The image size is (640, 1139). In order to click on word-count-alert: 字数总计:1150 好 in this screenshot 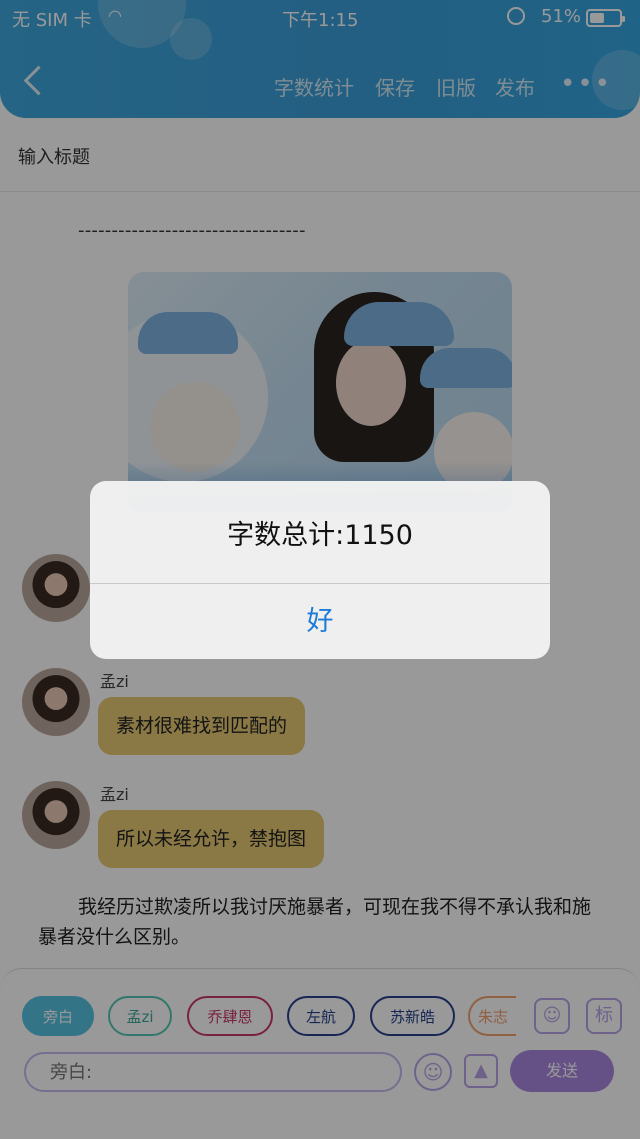, I will do `click(320, 570)`.